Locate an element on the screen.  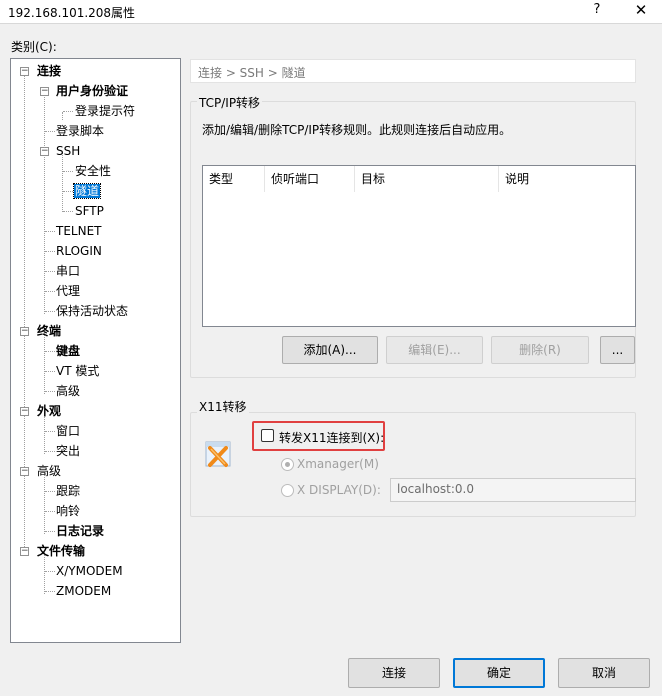
x-display-radio-label: X DISPLAY(D): is located at coordinates (339, 490).